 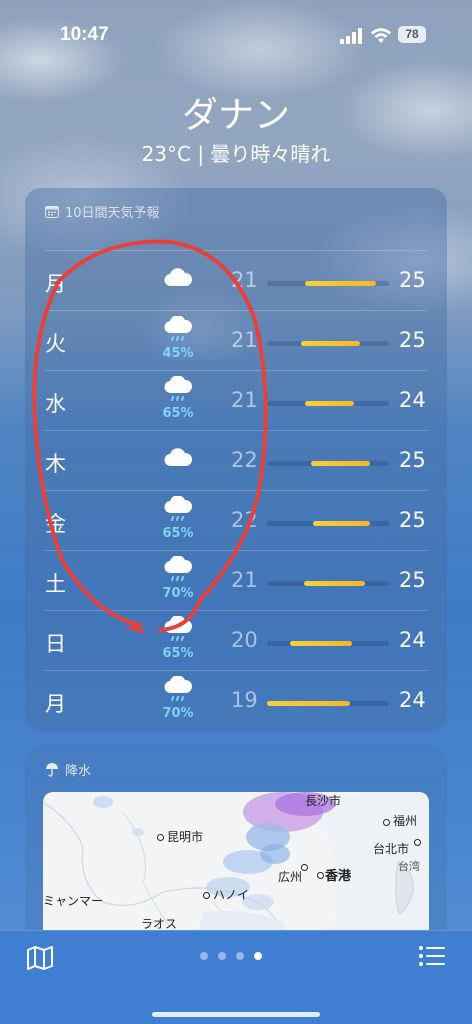 I want to click on map-label-hongkong: 香港, so click(x=338, y=876).